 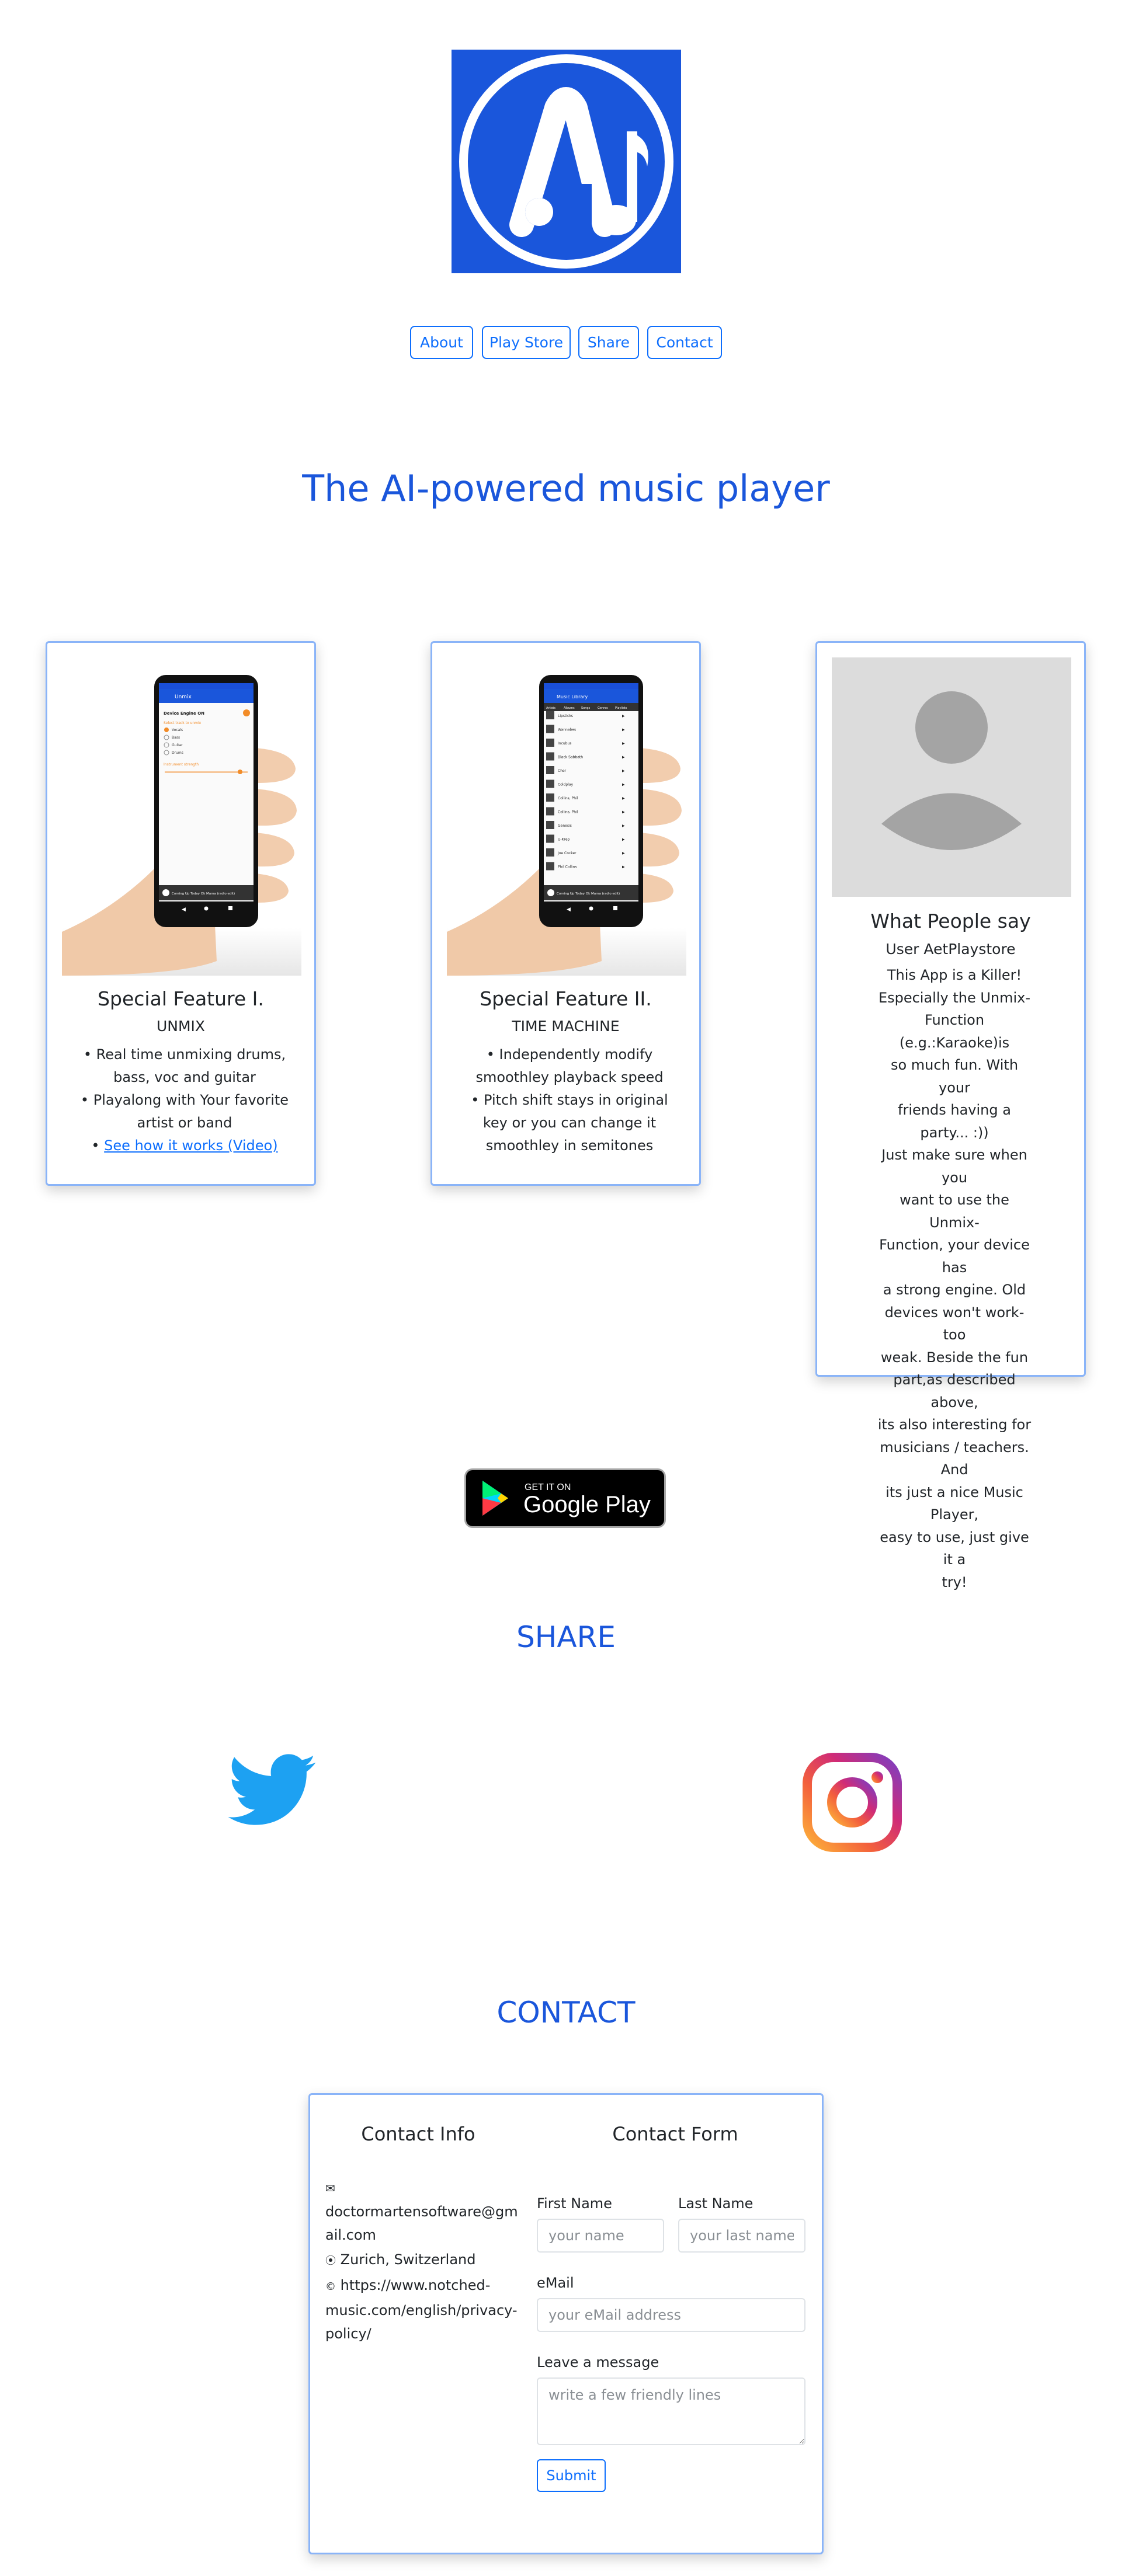 What do you see at coordinates (950, 921) in the screenshot?
I see `review-title: What People say` at bounding box center [950, 921].